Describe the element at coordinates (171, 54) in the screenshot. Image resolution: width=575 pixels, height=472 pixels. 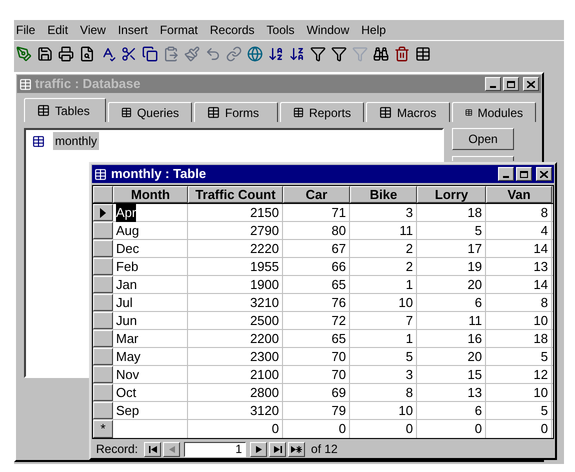
I see `paste-icon` at that location.